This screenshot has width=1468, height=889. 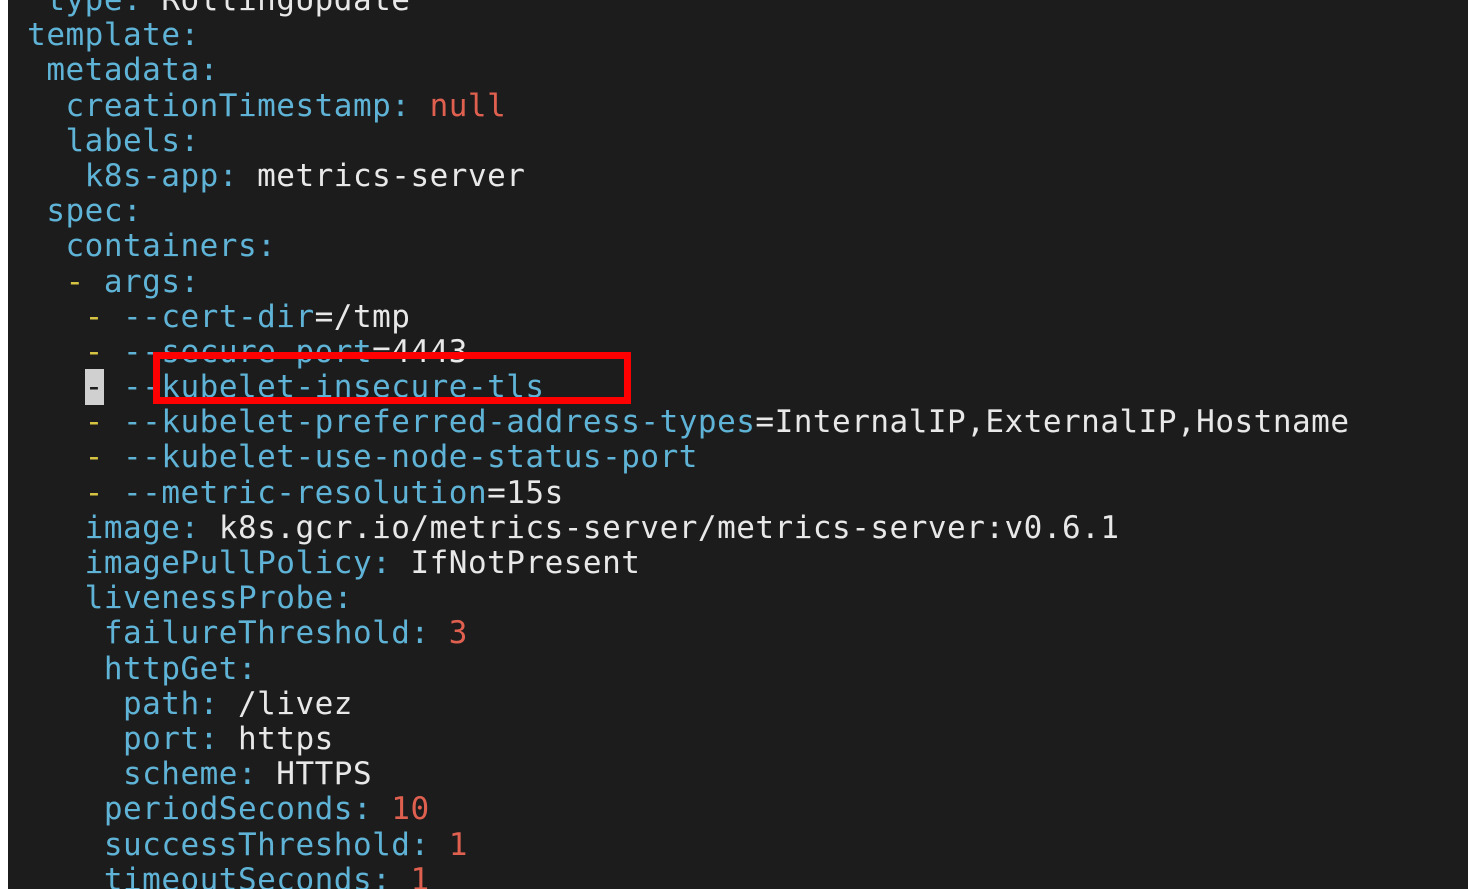 I want to click on yaml-line: - --kubelet-use-node-status-port, so click(x=678, y=457).